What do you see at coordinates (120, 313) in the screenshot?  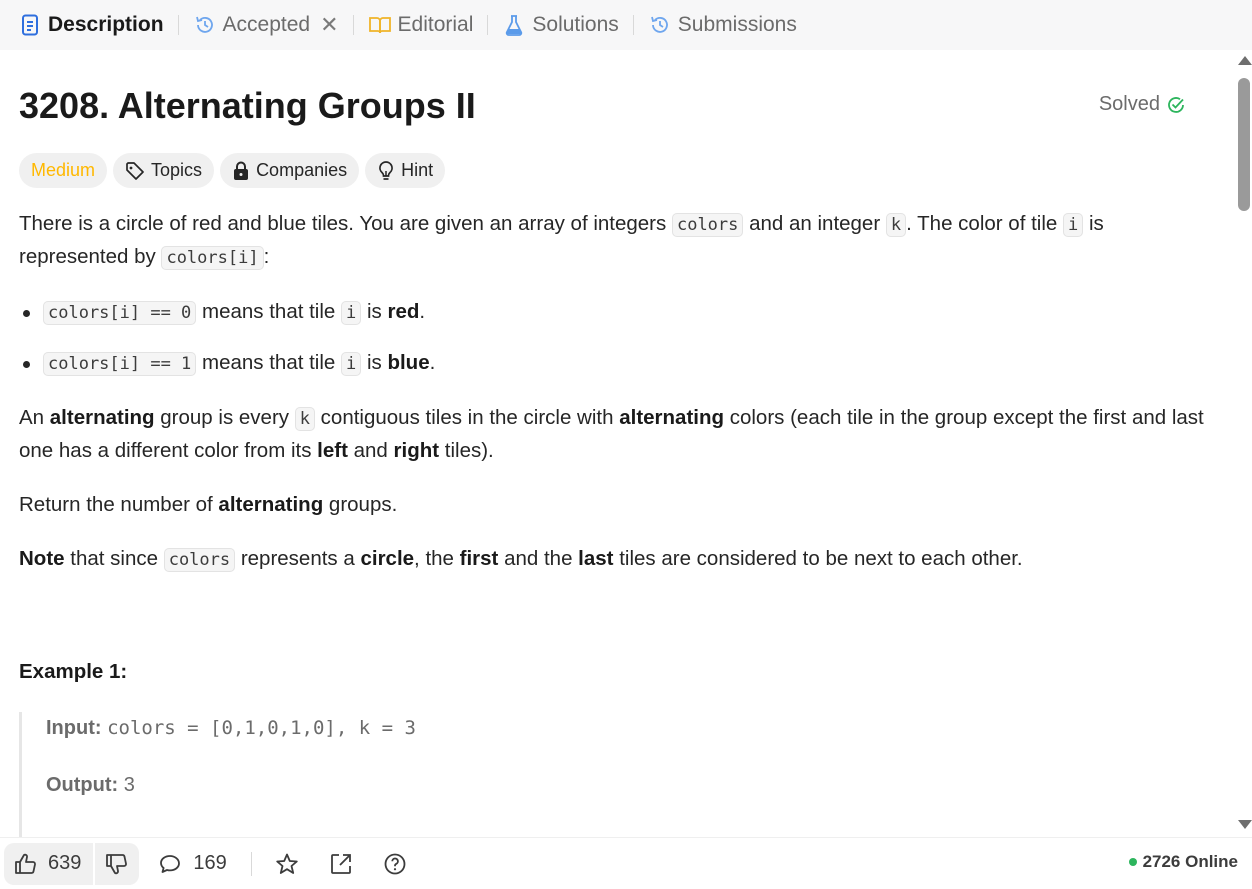 I see `inline-code: colors[i] == 0` at bounding box center [120, 313].